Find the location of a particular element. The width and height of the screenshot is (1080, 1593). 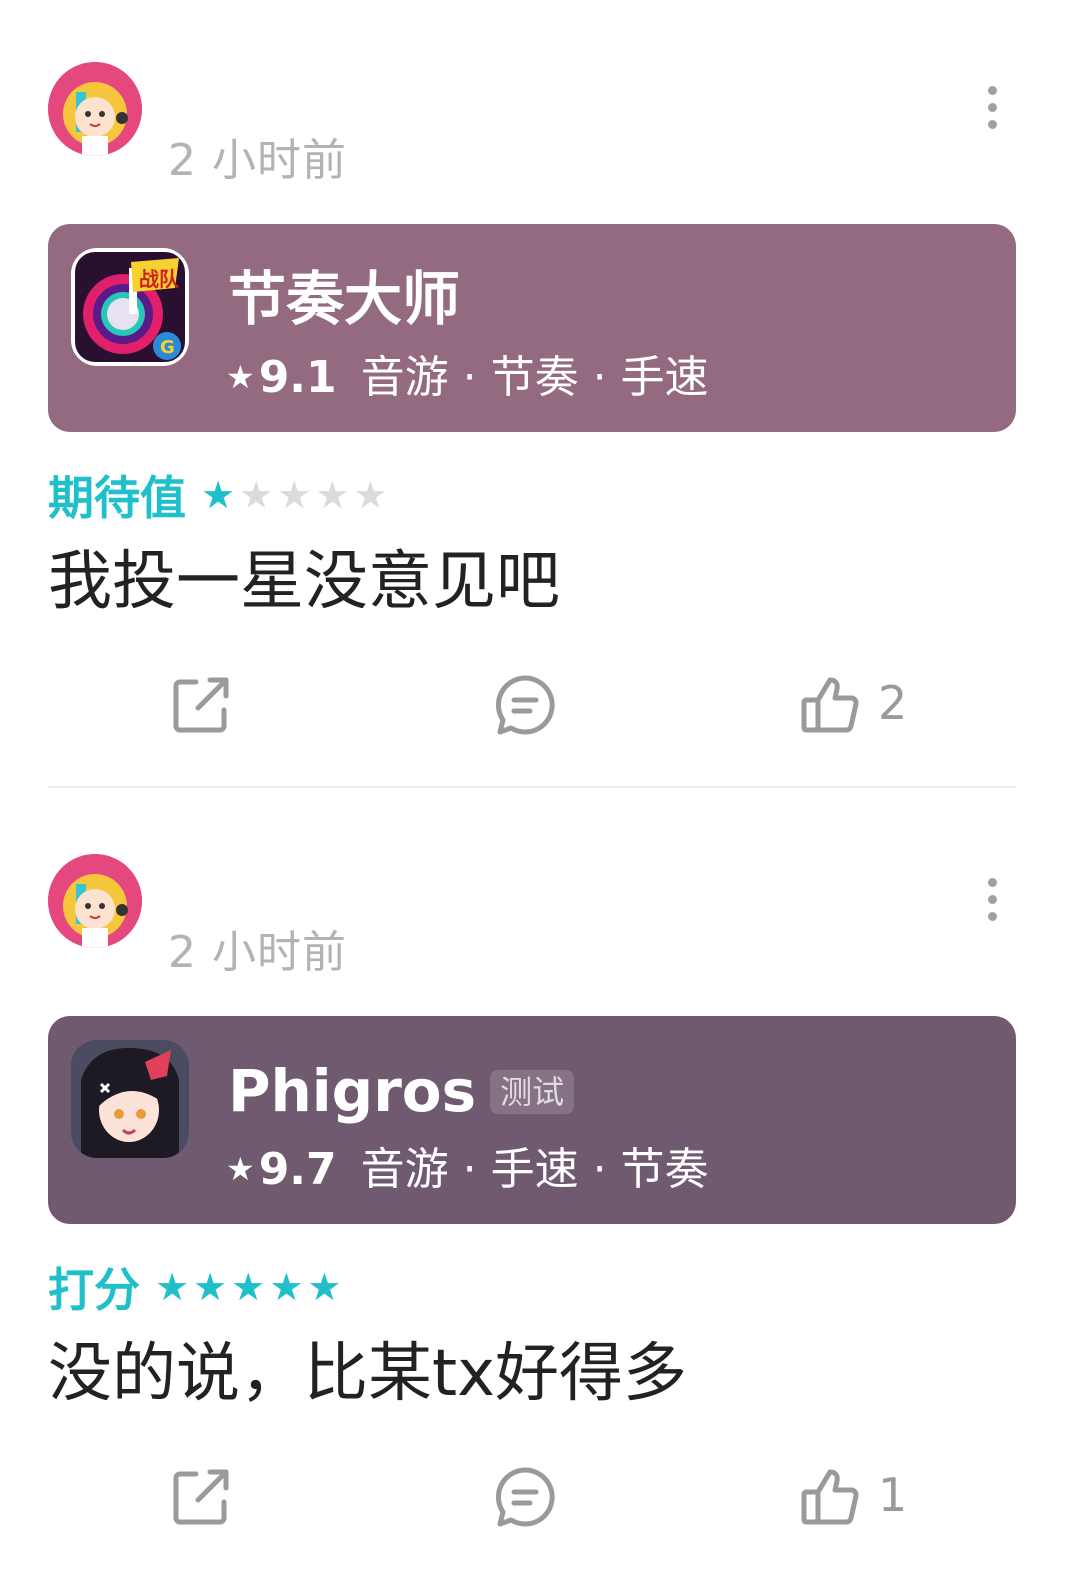

rating-label: 打分 is located at coordinates (94, 1290).